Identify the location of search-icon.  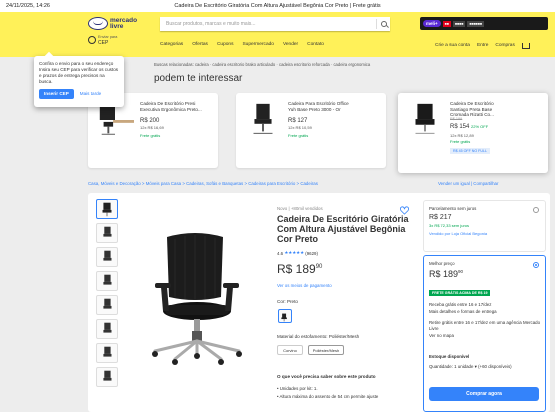
(383, 24).